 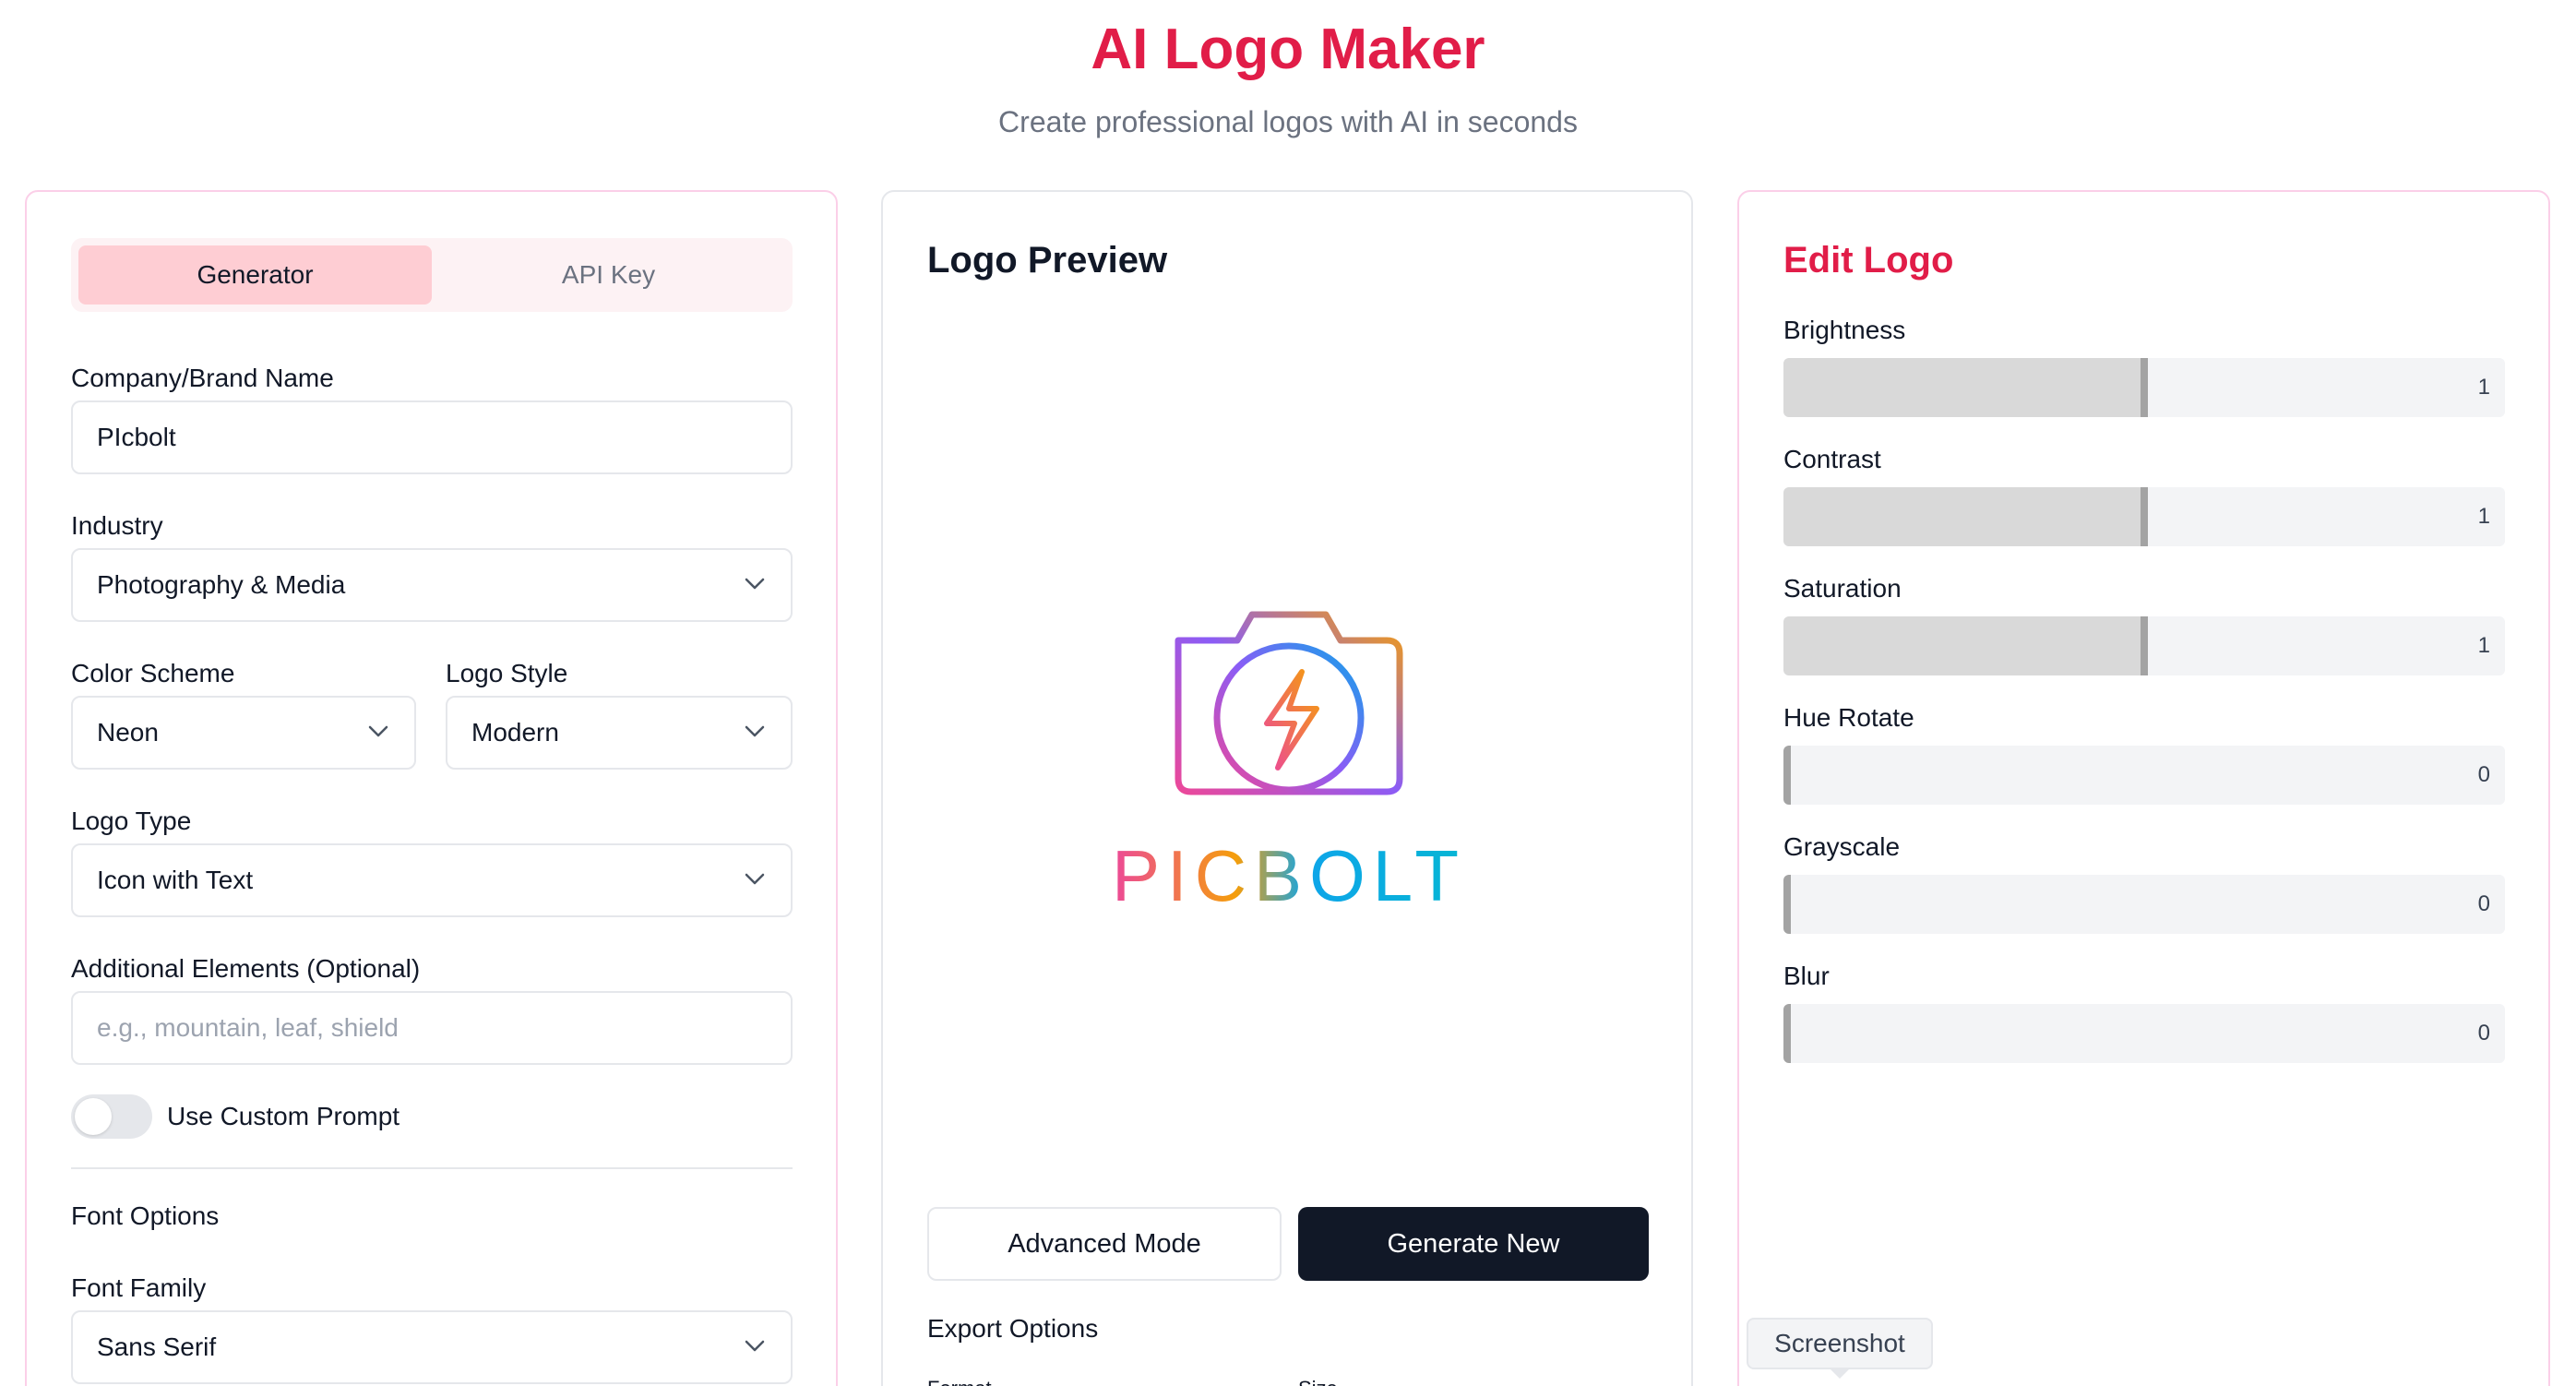 What do you see at coordinates (432, 1028) in the screenshot?
I see `additional-elements-input: e.g., mountain, leaf, shield` at bounding box center [432, 1028].